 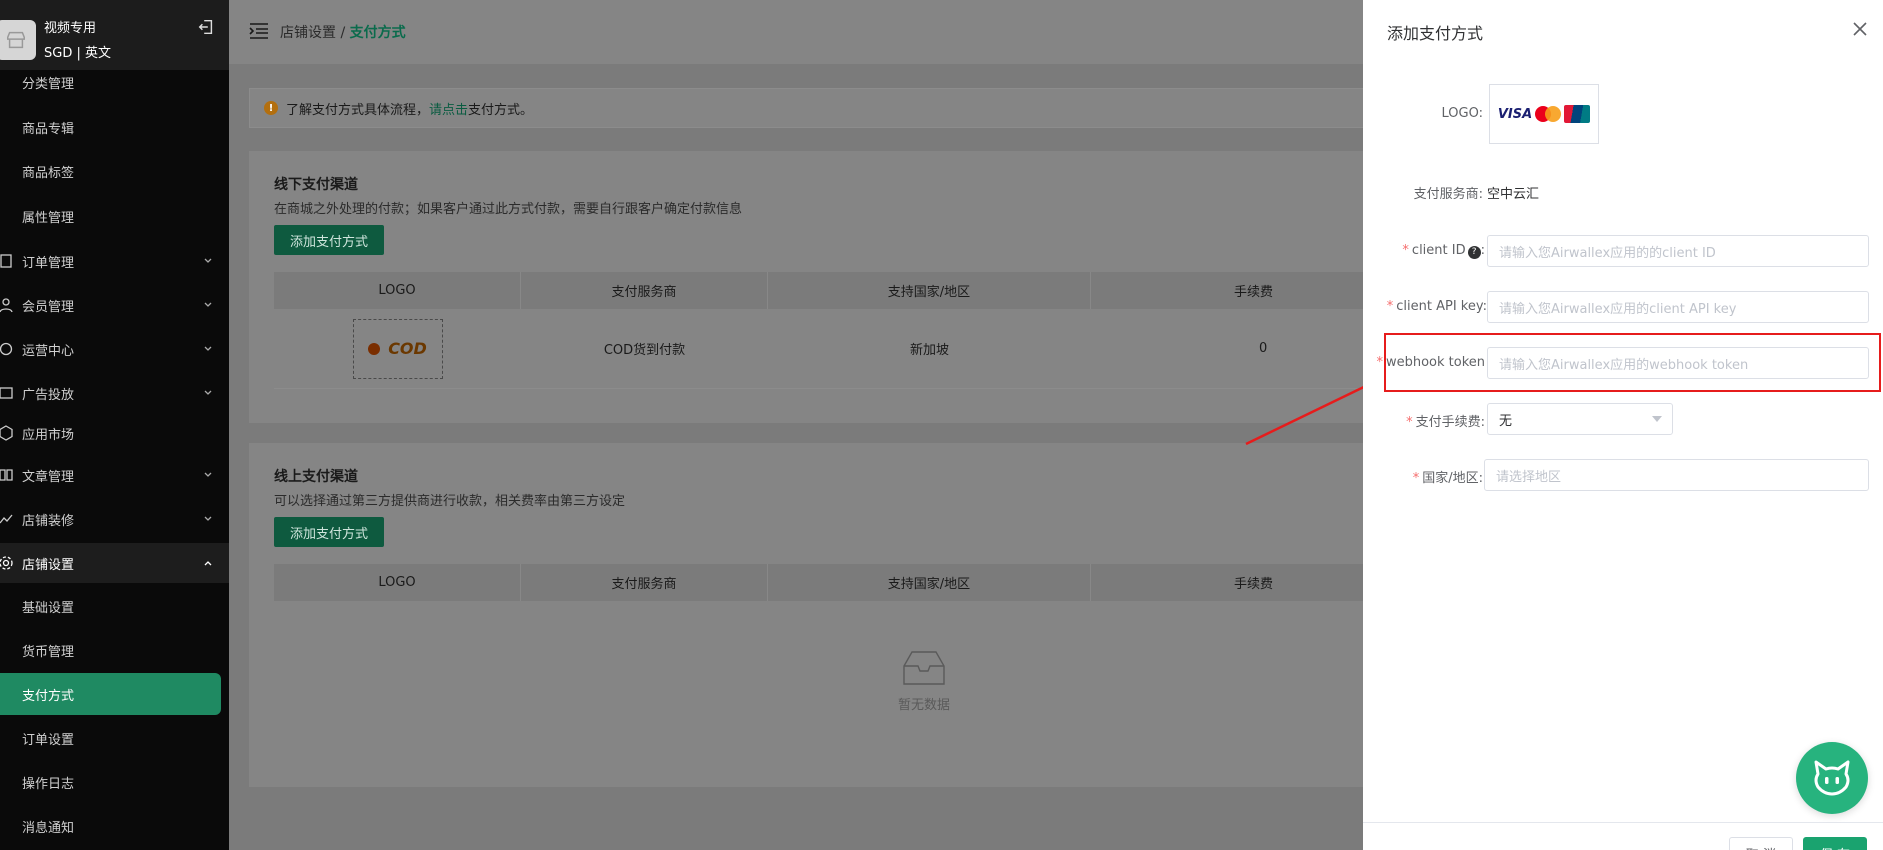 What do you see at coordinates (114, 826) in the screenshot?
I see `sidebar-item-notifications: 消息通知` at bounding box center [114, 826].